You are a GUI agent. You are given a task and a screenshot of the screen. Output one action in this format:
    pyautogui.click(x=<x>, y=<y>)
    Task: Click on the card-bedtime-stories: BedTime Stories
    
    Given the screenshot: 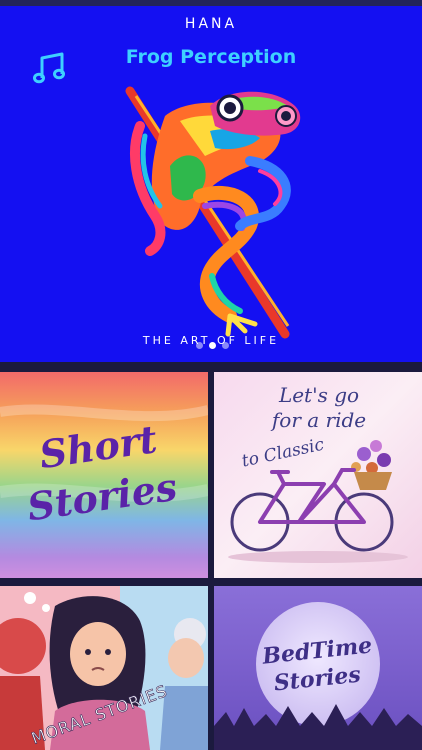 What is the action you would take?
    pyautogui.click(x=318, y=668)
    